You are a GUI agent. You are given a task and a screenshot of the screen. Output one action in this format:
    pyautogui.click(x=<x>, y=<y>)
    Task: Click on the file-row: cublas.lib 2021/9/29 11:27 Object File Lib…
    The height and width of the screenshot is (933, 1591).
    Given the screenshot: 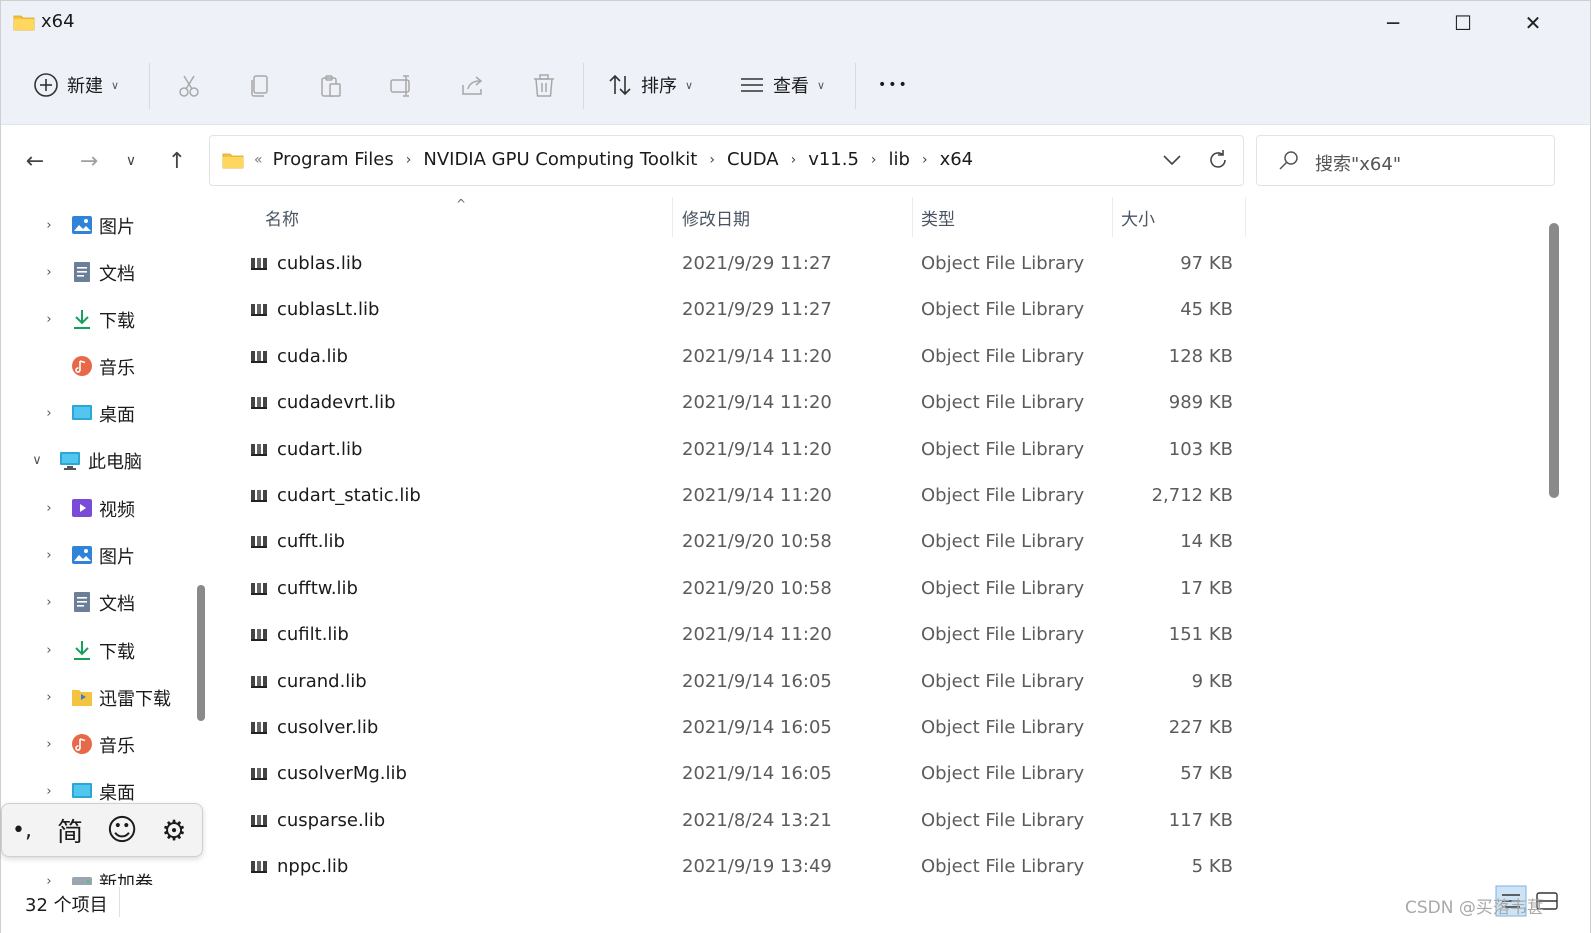 What is the action you would take?
    pyautogui.click(x=734, y=266)
    